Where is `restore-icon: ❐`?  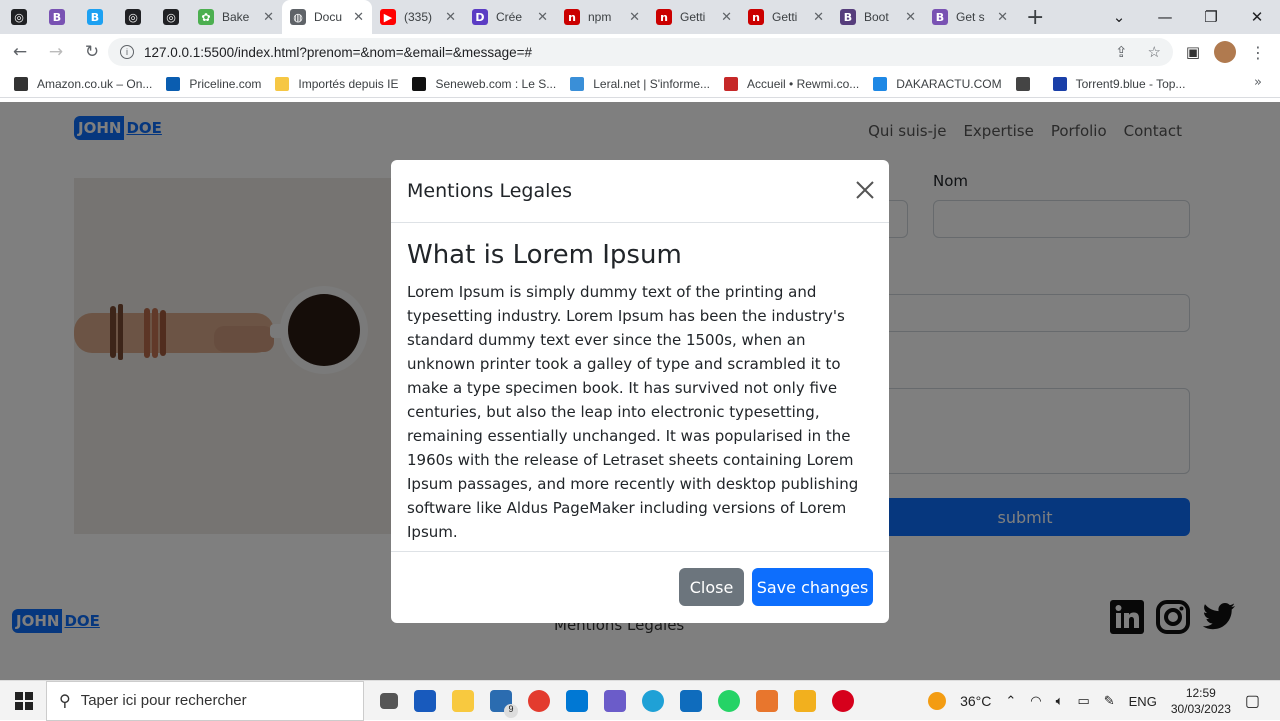
restore-icon: ❐ is located at coordinates (1211, 17).